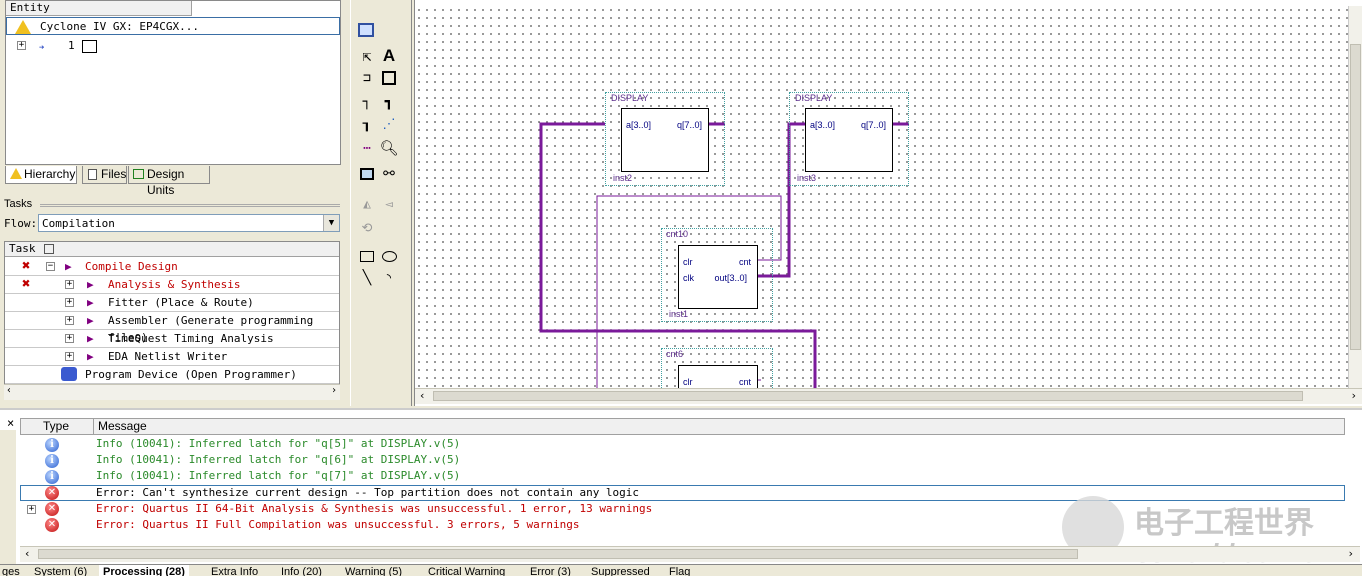 This screenshot has width=1362, height=576. What do you see at coordinates (169, 181) in the screenshot?
I see `tab-design-units: Design Units` at bounding box center [169, 181].